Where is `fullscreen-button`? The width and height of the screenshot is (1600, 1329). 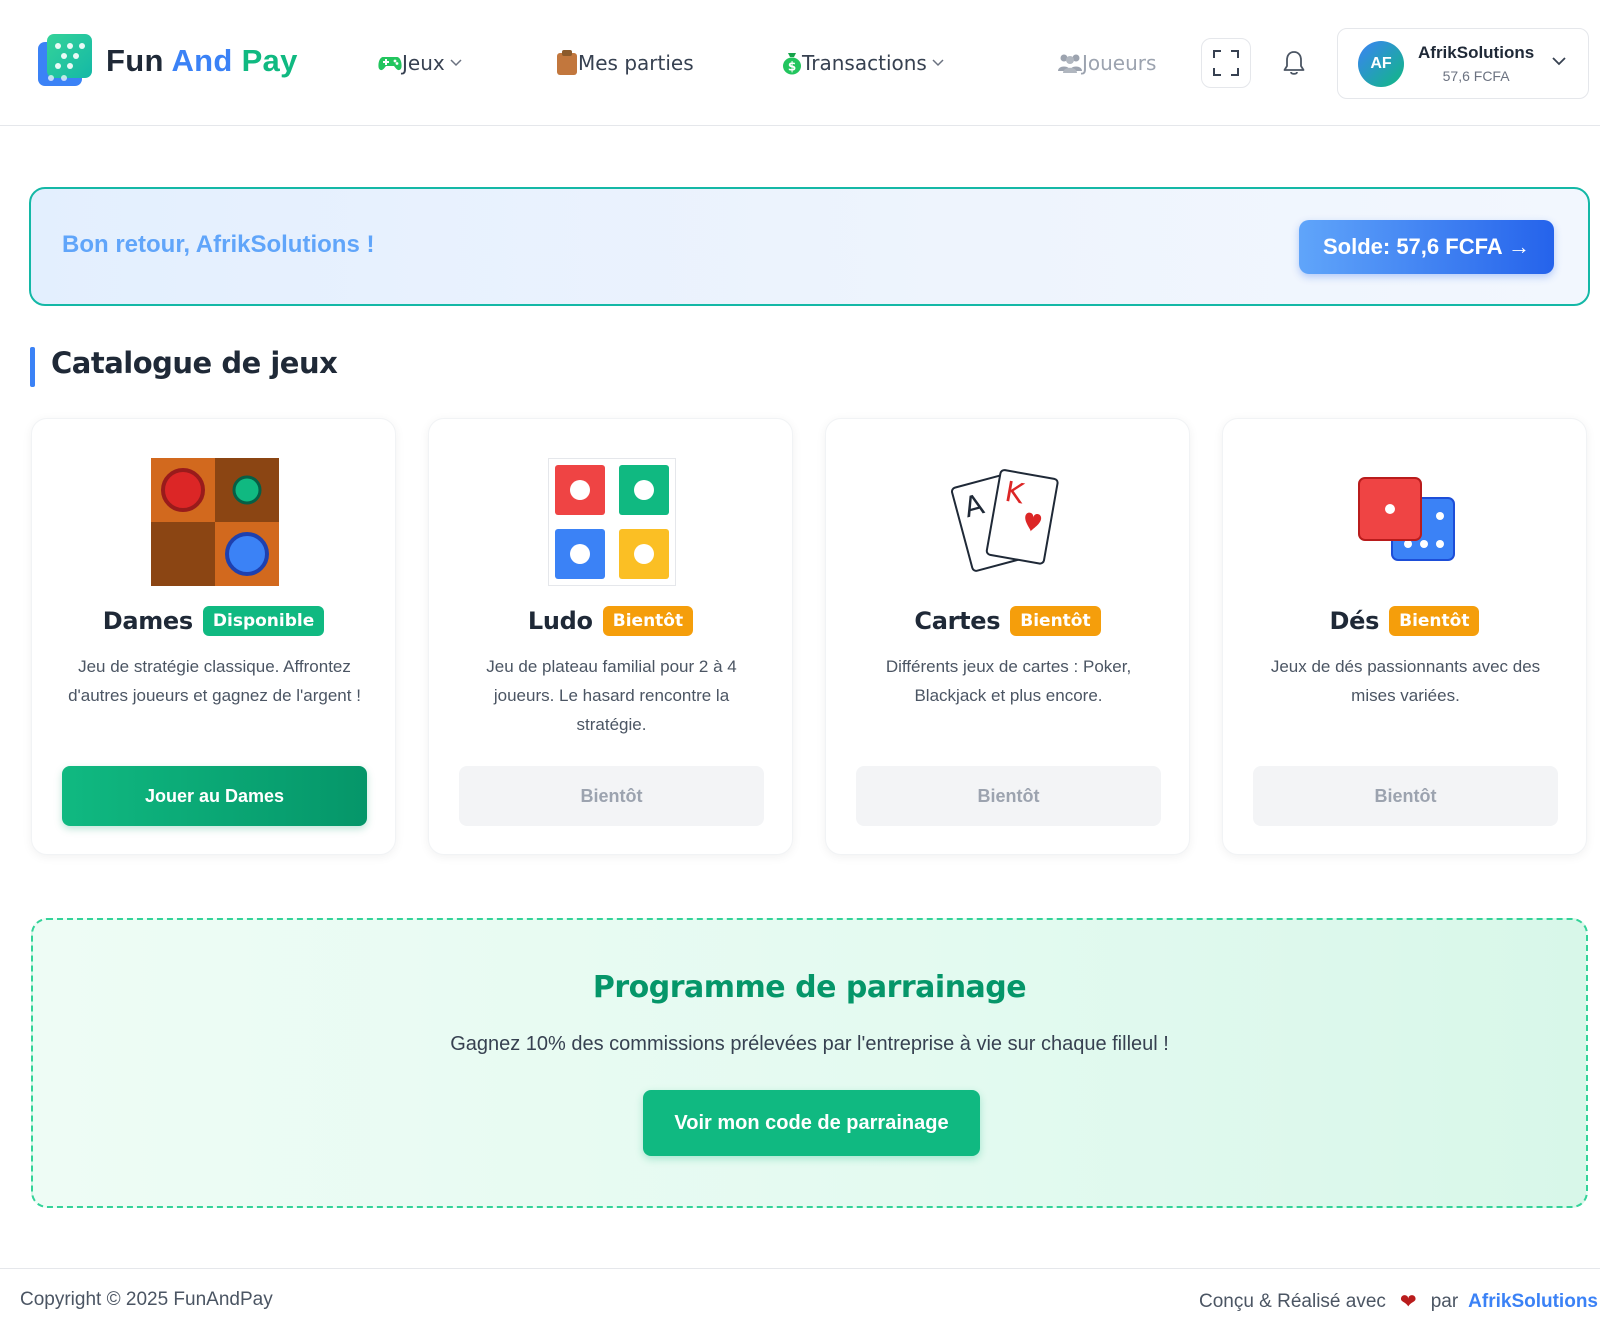
fullscreen-button is located at coordinates (1226, 63).